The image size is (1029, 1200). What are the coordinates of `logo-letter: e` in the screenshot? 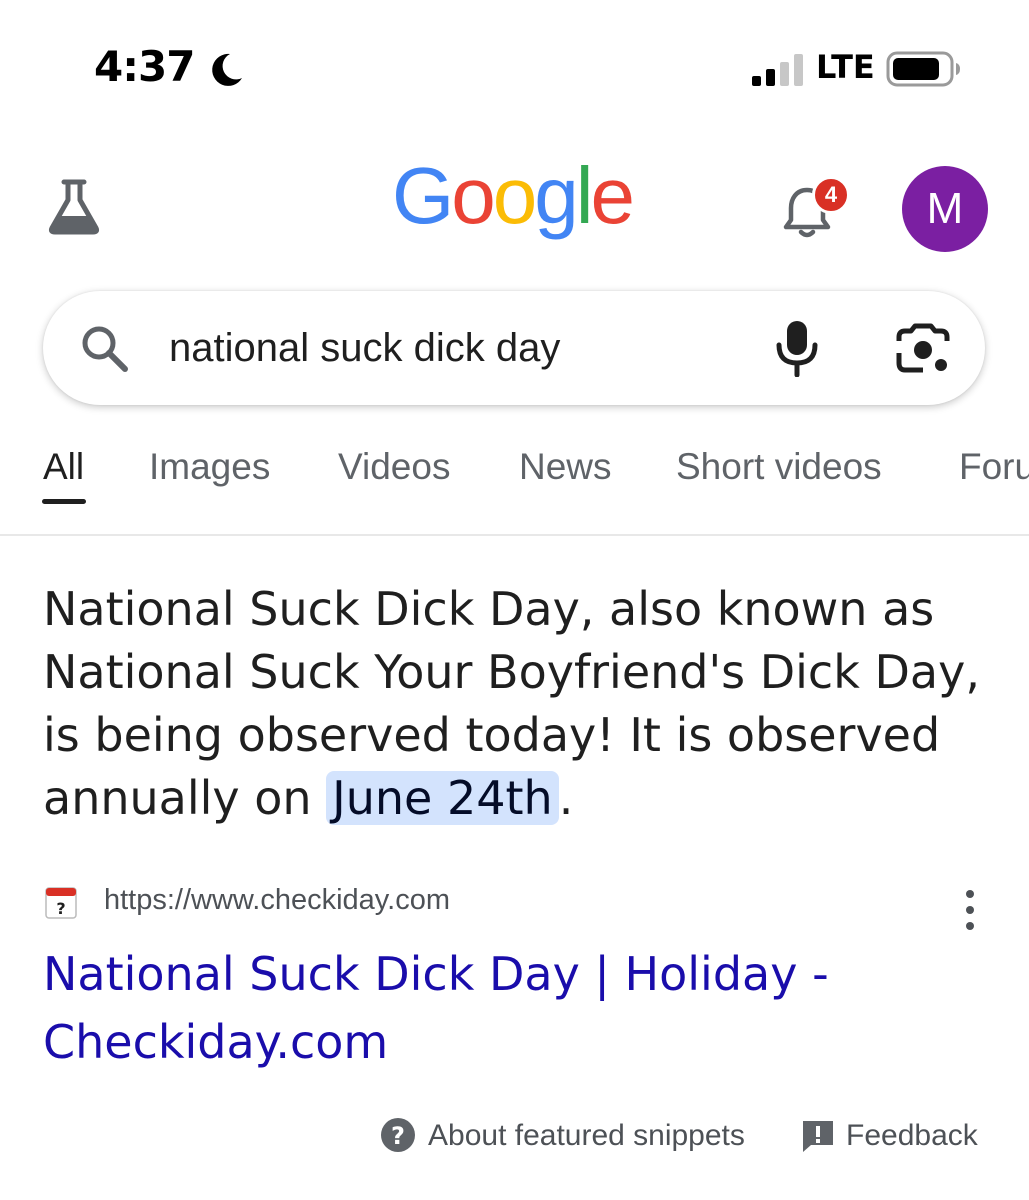 It's located at (612, 195).